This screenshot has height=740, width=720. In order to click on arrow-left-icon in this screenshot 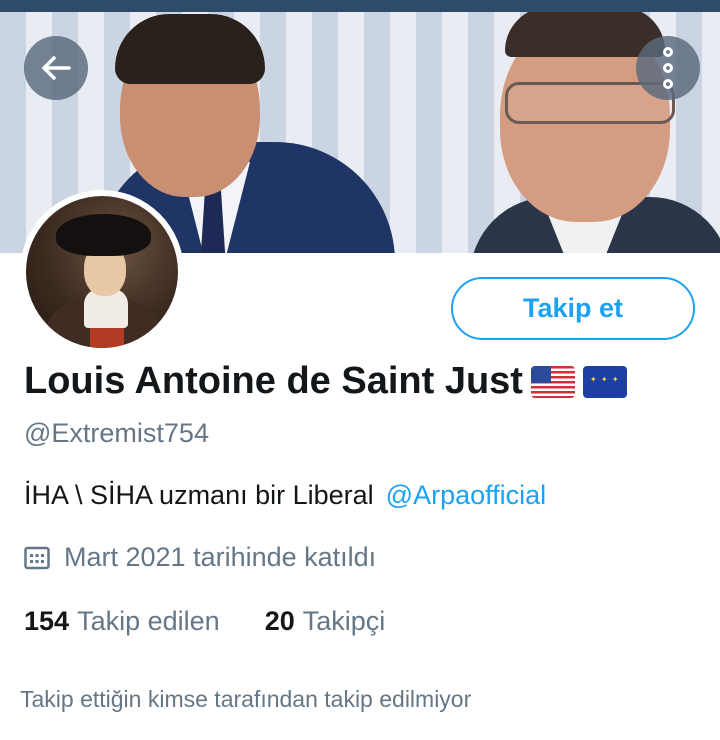, I will do `click(56, 68)`.